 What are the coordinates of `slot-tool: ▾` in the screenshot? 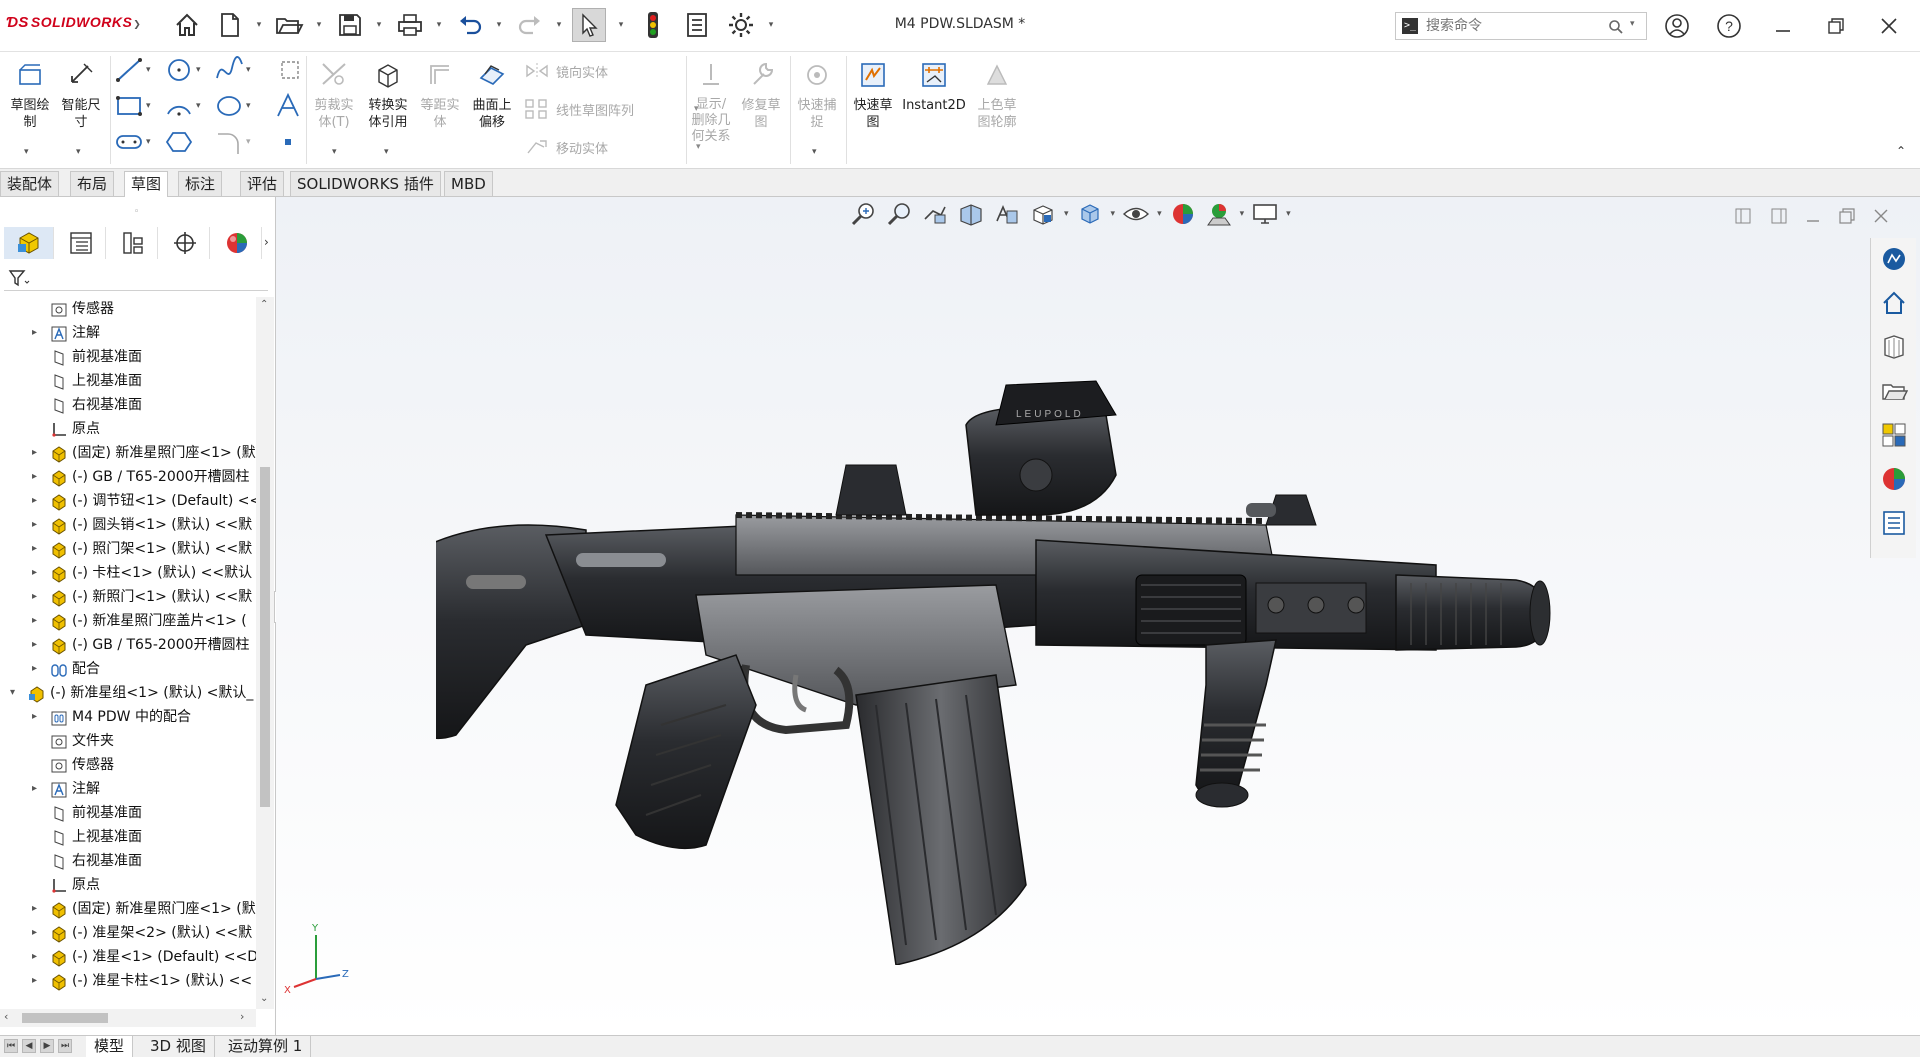 It's located at (132, 142).